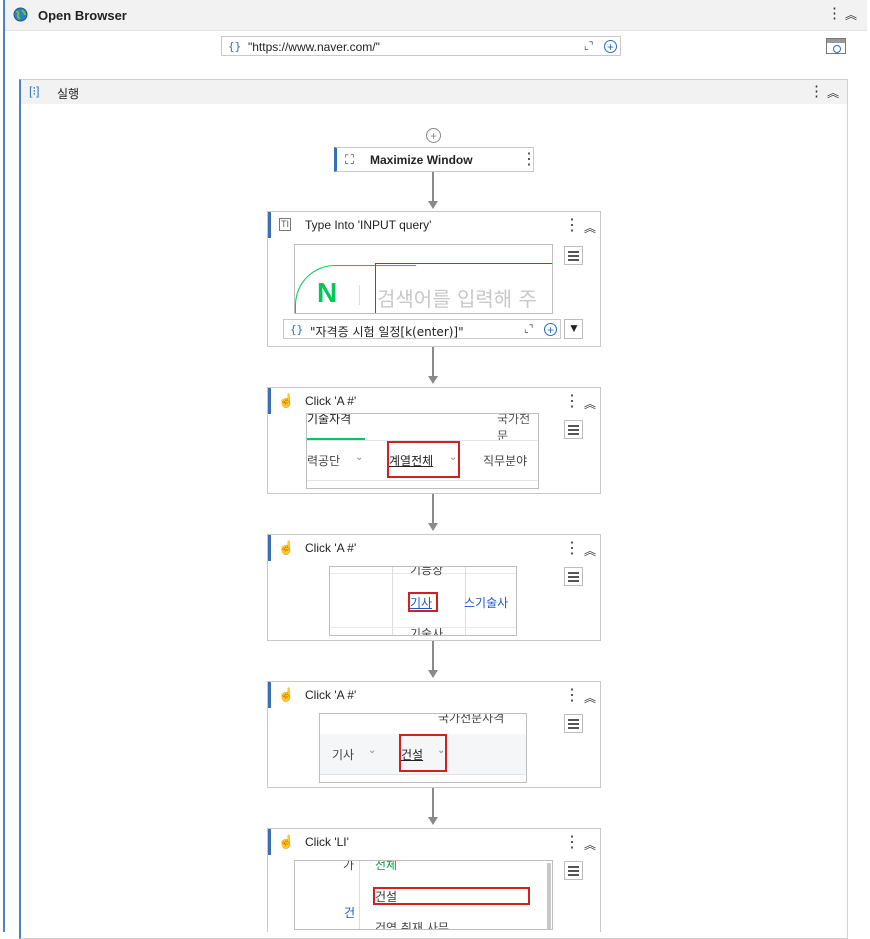 Image resolution: width=870 pixels, height=939 pixels. What do you see at coordinates (590, 697) in the screenshot?
I see `click-3-collapse-icon: ︽` at bounding box center [590, 697].